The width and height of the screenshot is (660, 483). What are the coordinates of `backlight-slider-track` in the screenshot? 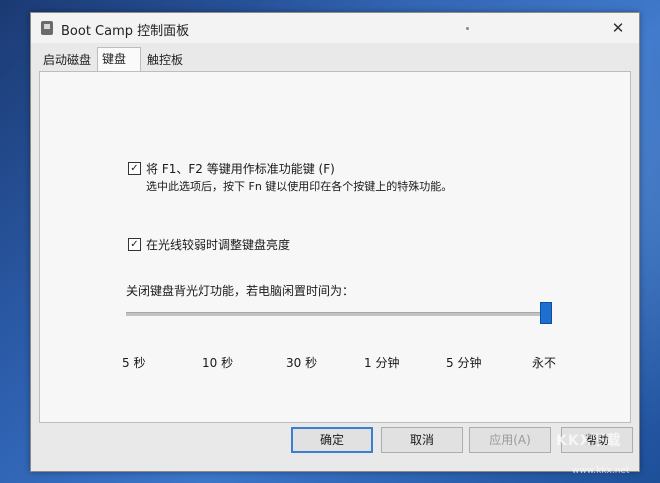 It's located at (338, 314).